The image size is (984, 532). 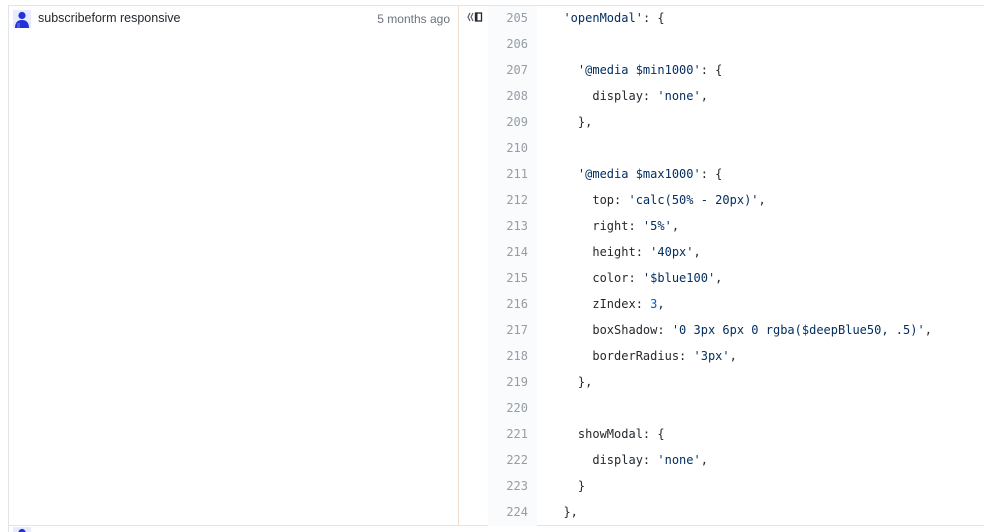 I want to click on line-number: 210, so click(x=508, y=149).